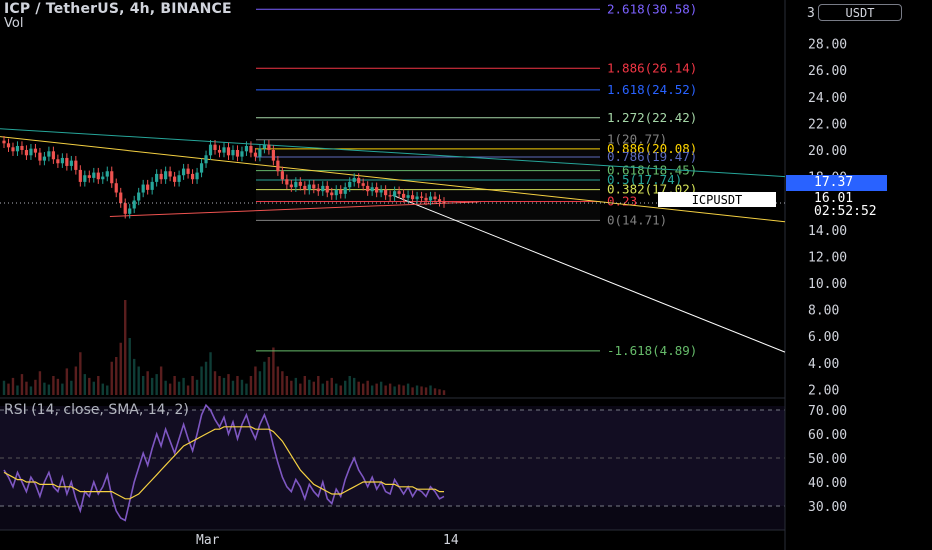  Describe the element at coordinates (811, 13) in the screenshot. I see `price-tick-label-top: 3` at that location.